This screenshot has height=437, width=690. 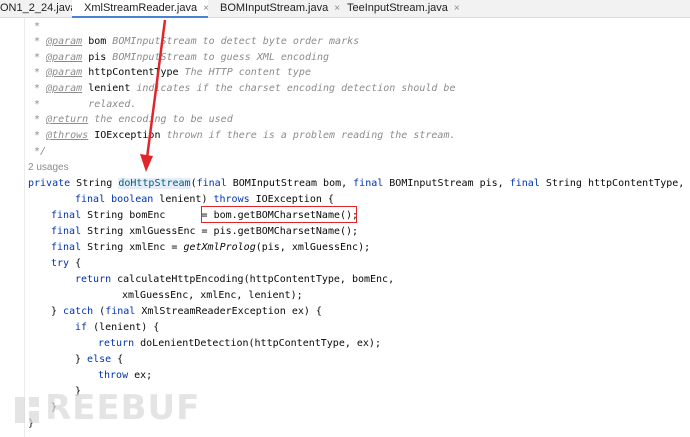 What do you see at coordinates (156, 89) in the screenshot?
I see `arrow-shaft` at bounding box center [156, 89].